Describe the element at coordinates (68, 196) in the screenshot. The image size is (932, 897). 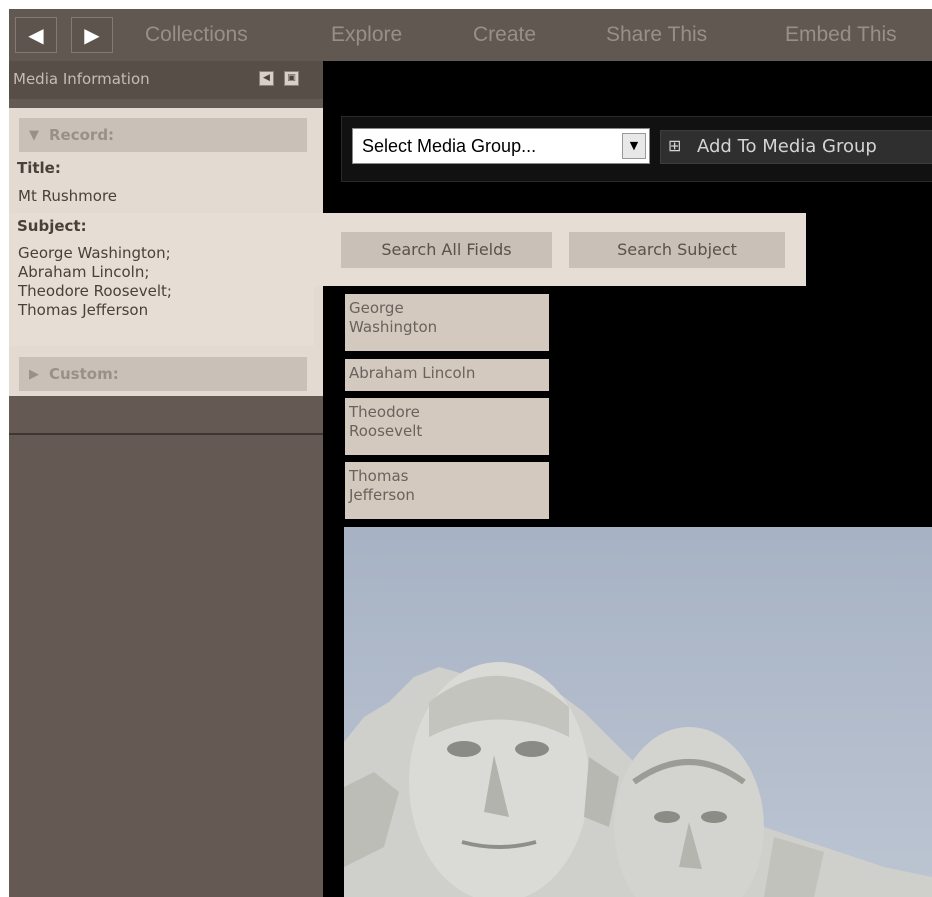
I see `title-value: Mt Rushmore` at that location.